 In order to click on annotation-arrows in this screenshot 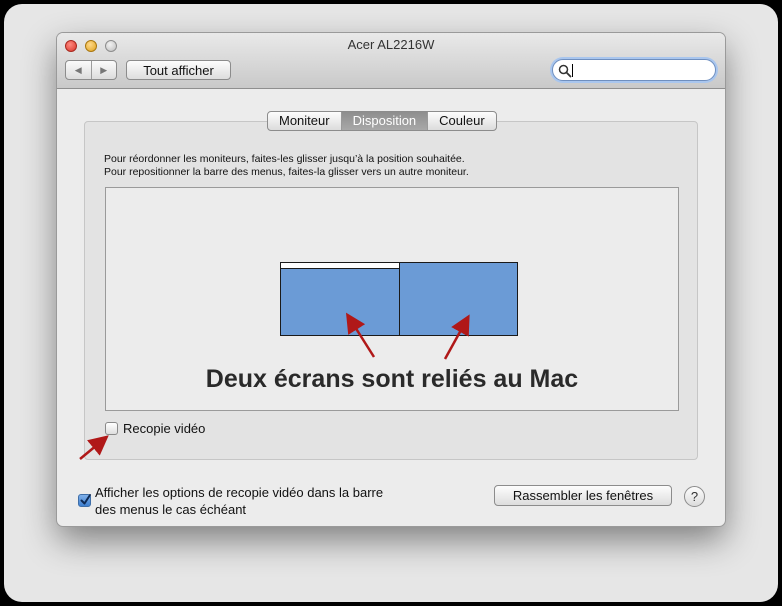, I will do `click(274, 386)`.